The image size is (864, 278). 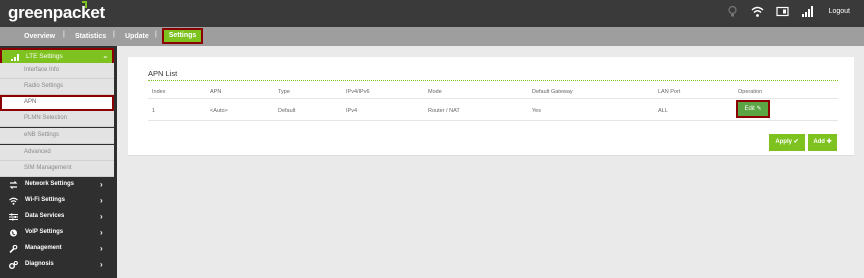 What do you see at coordinates (13, 185) in the screenshot?
I see `network-icon` at bounding box center [13, 185].